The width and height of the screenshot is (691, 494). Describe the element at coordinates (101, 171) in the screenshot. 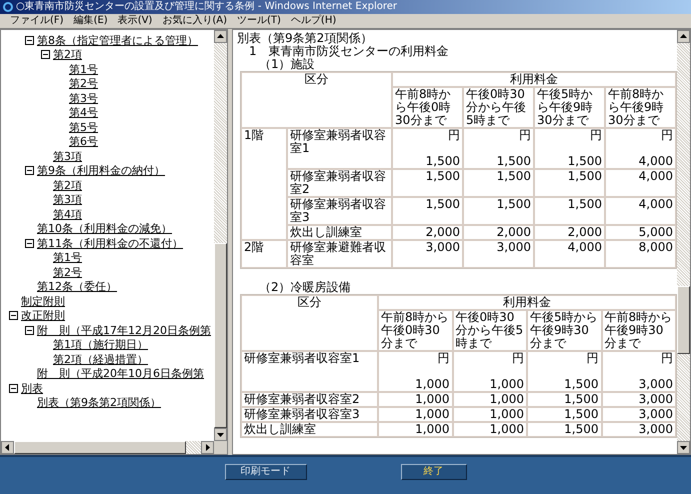

I see `tree-link: 第9条（利用料金の納付）` at that location.